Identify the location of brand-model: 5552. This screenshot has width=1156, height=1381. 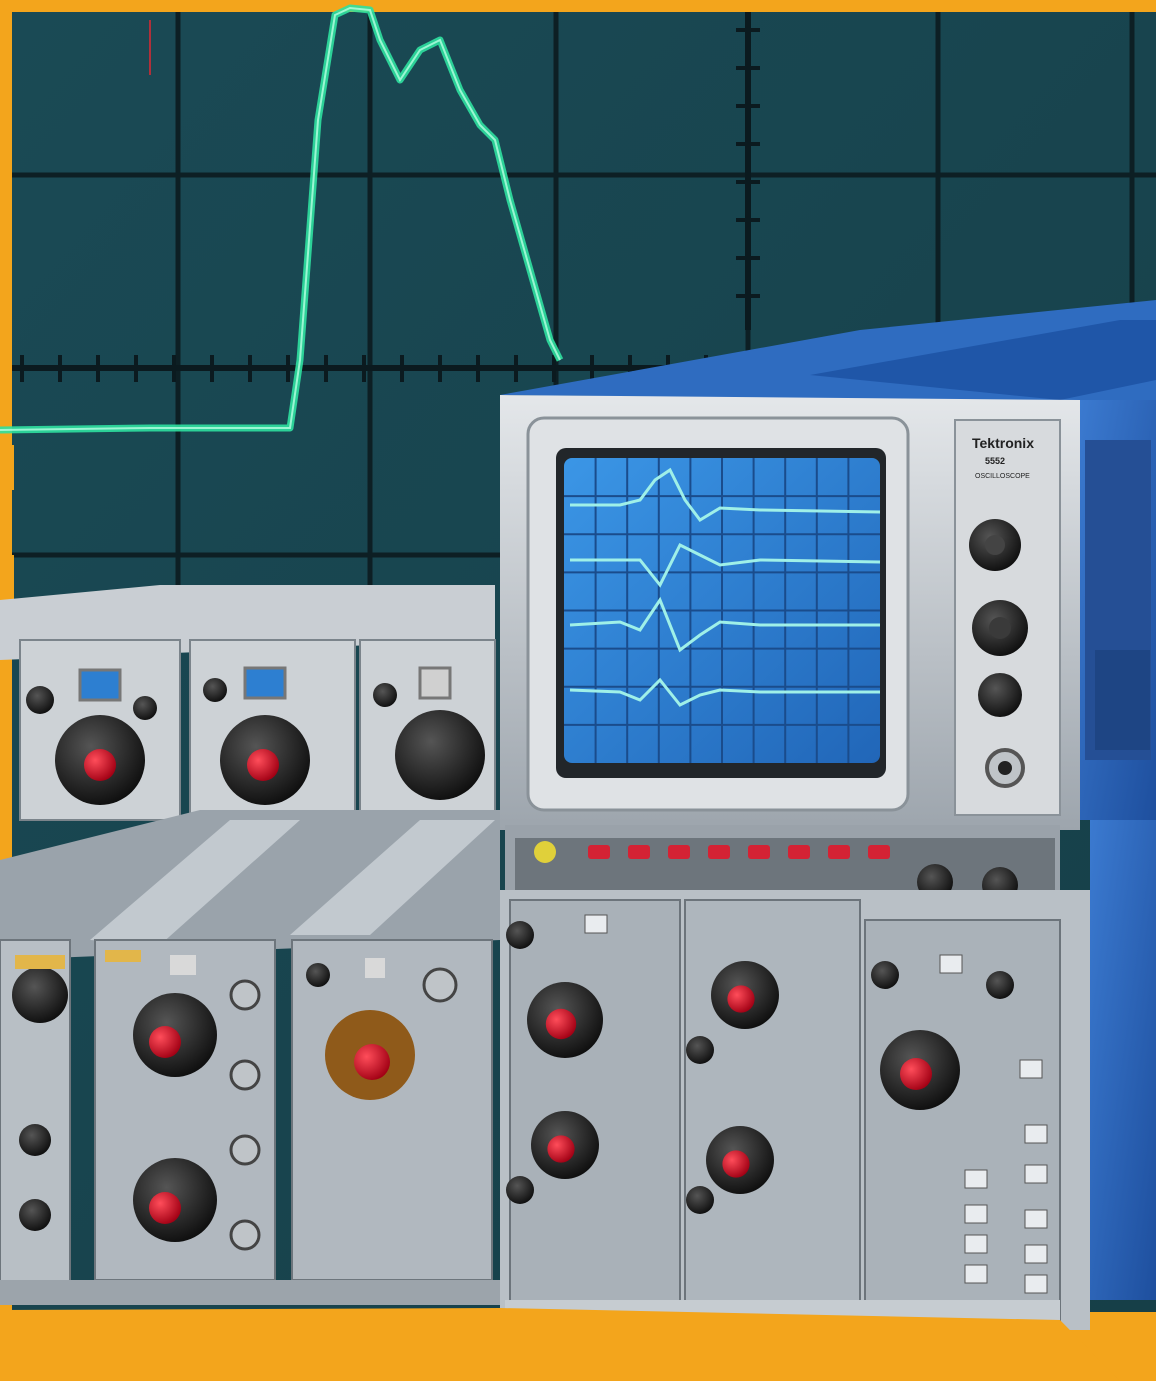
(995, 461).